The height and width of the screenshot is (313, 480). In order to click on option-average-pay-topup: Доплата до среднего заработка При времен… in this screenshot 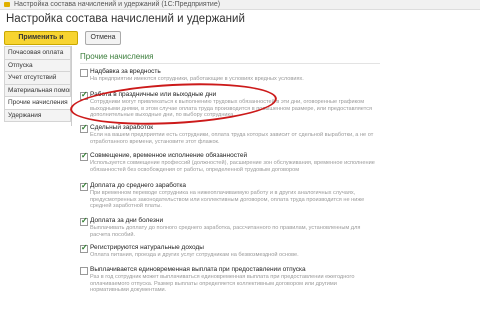, I will do `click(227, 197)`.